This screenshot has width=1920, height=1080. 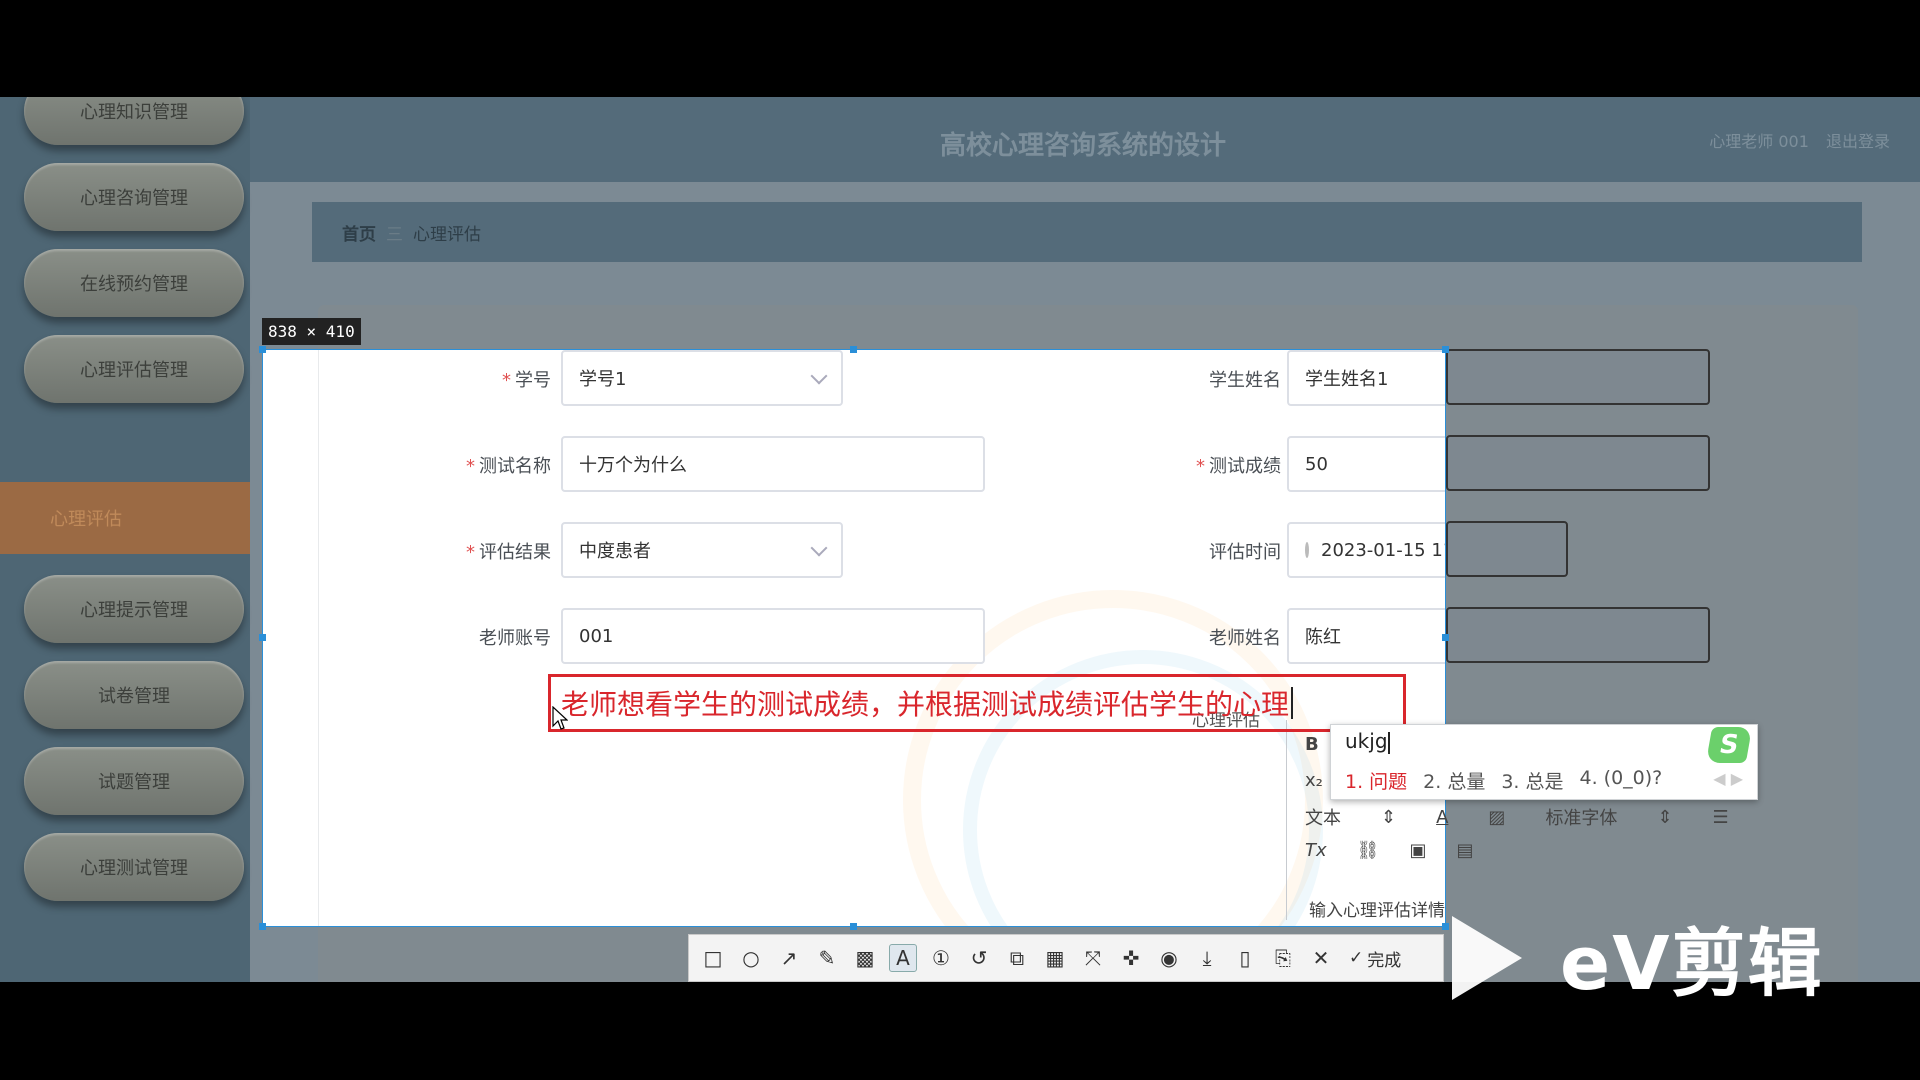 What do you see at coordinates (1323, 817) in the screenshot?
I see `text-style-select: 文本` at bounding box center [1323, 817].